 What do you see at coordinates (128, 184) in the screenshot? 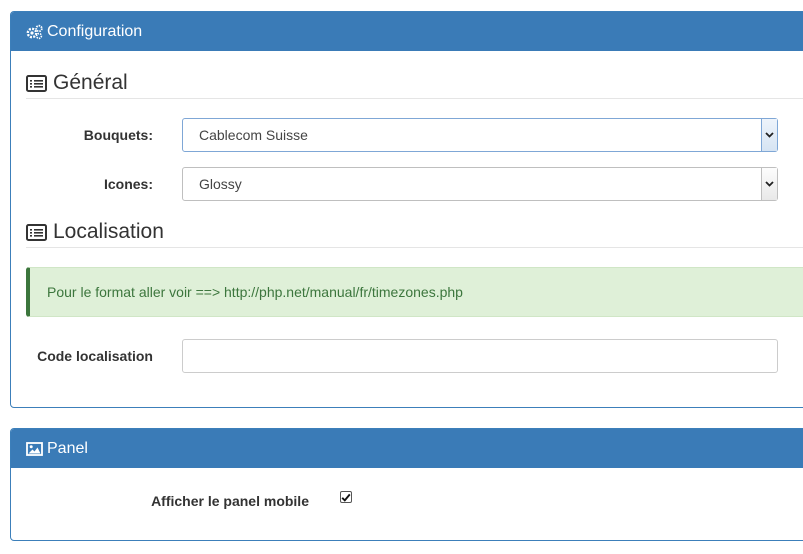
I see `icones-label: Icones:` at bounding box center [128, 184].